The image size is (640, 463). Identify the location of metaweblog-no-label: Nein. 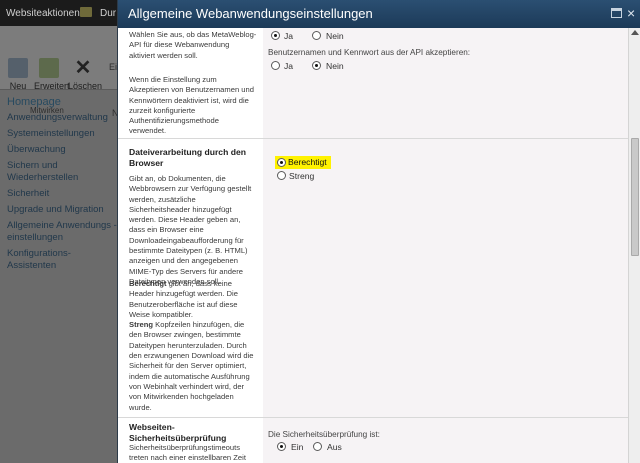
(335, 36).